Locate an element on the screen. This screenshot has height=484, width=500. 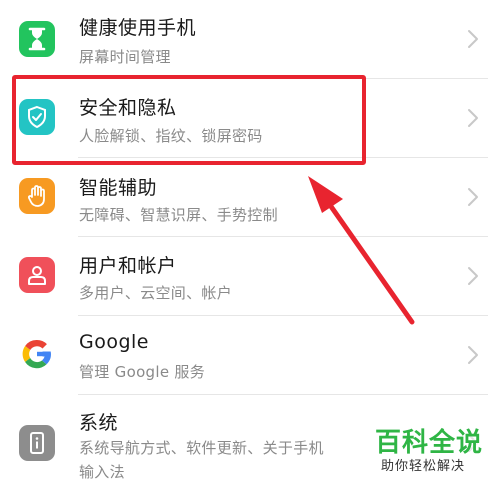
info-phone-icon is located at coordinates (37, 443).